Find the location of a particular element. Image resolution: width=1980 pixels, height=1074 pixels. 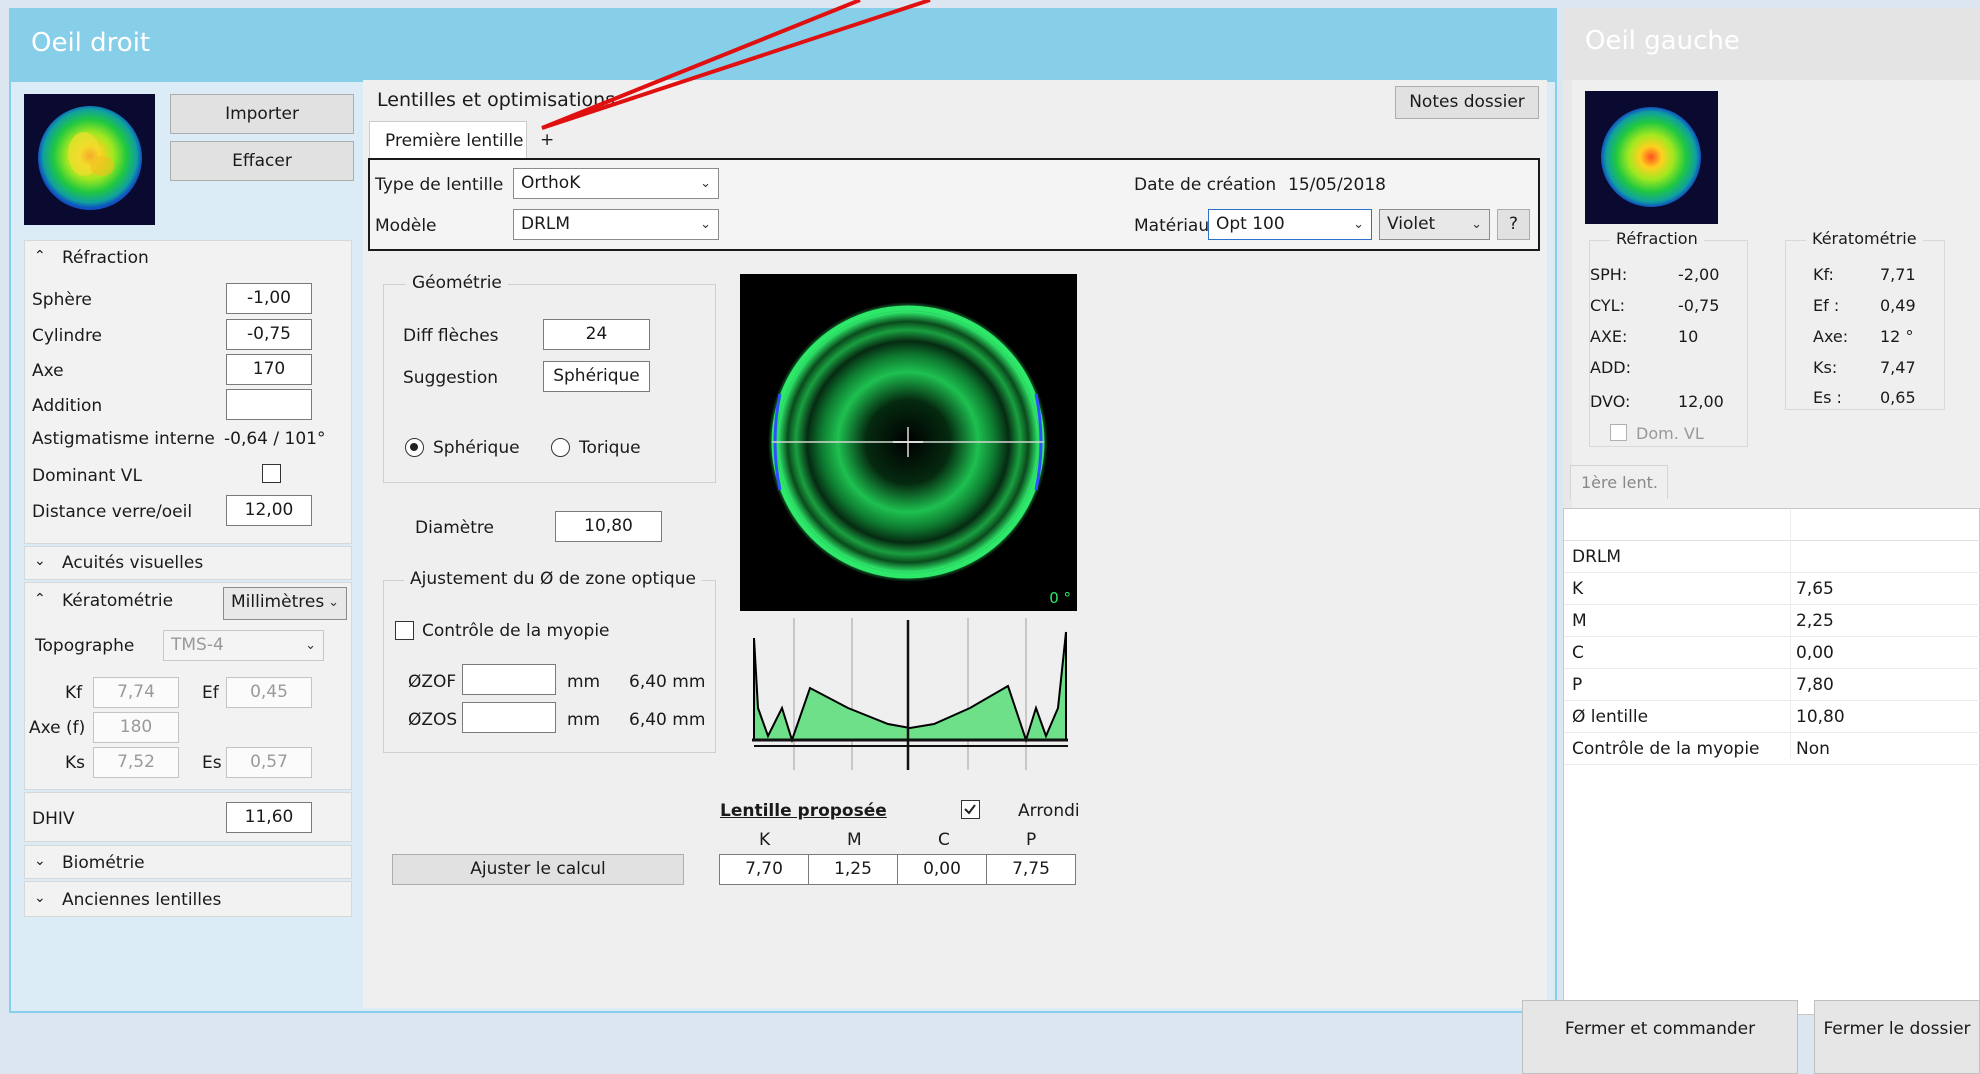

dominant-vl-checkbox is located at coordinates (271, 473).